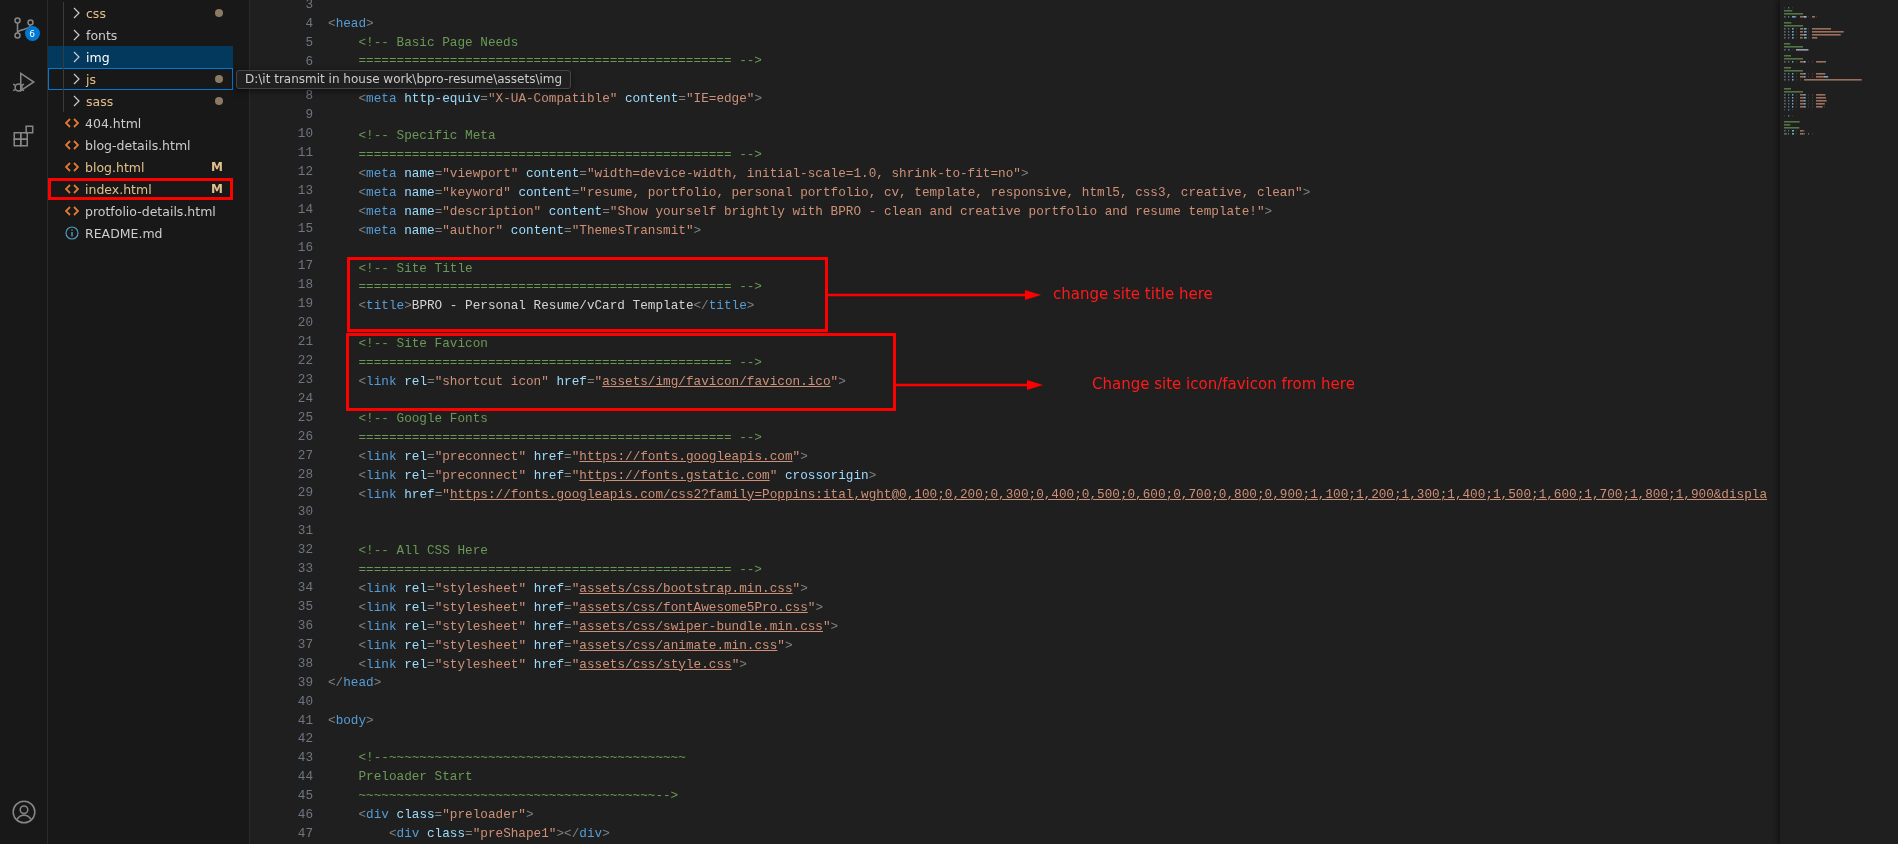 The image size is (1898, 844). Describe the element at coordinates (438, 42) in the screenshot. I see `code-line: <!-- Basic Page Needs` at that location.